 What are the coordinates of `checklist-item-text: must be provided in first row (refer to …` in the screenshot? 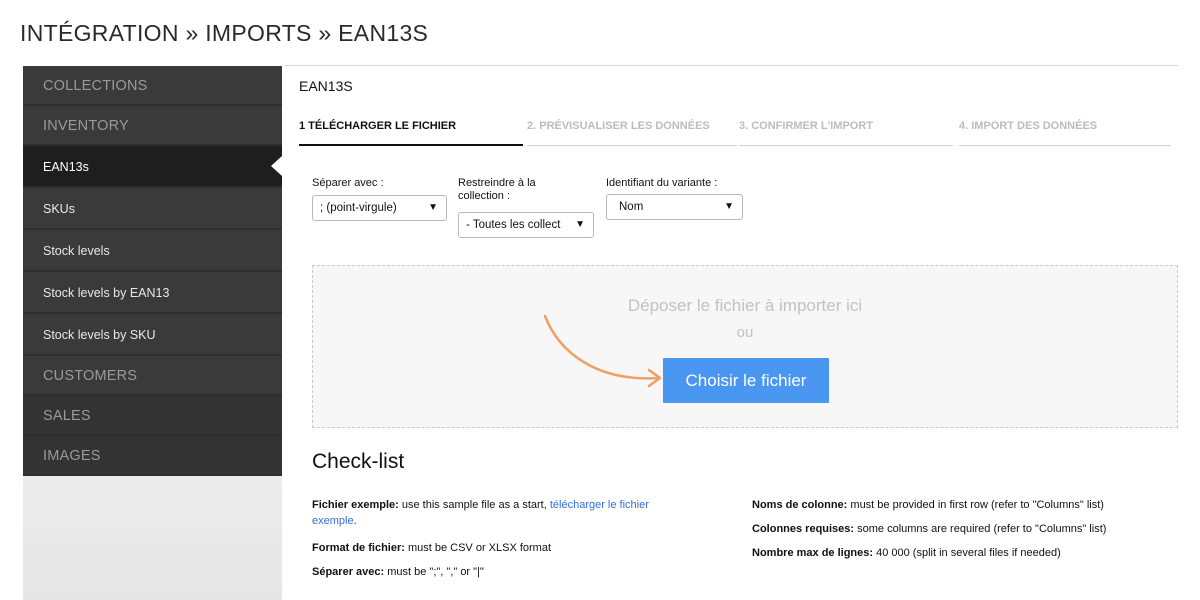 It's located at (975, 505).